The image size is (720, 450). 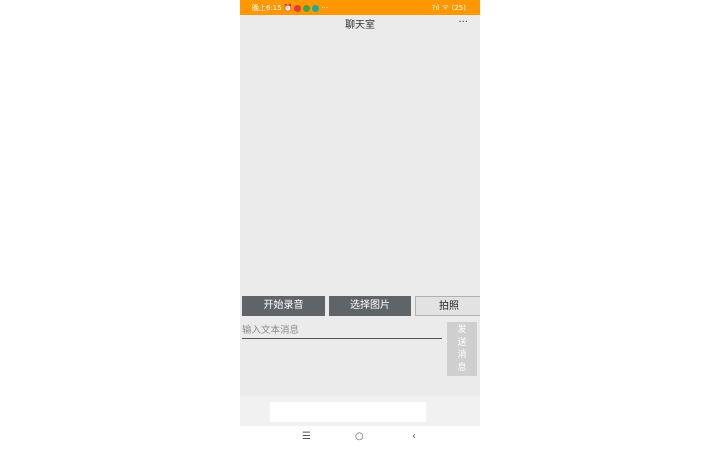 I want to click on home-icon: ○, so click(x=359, y=436).